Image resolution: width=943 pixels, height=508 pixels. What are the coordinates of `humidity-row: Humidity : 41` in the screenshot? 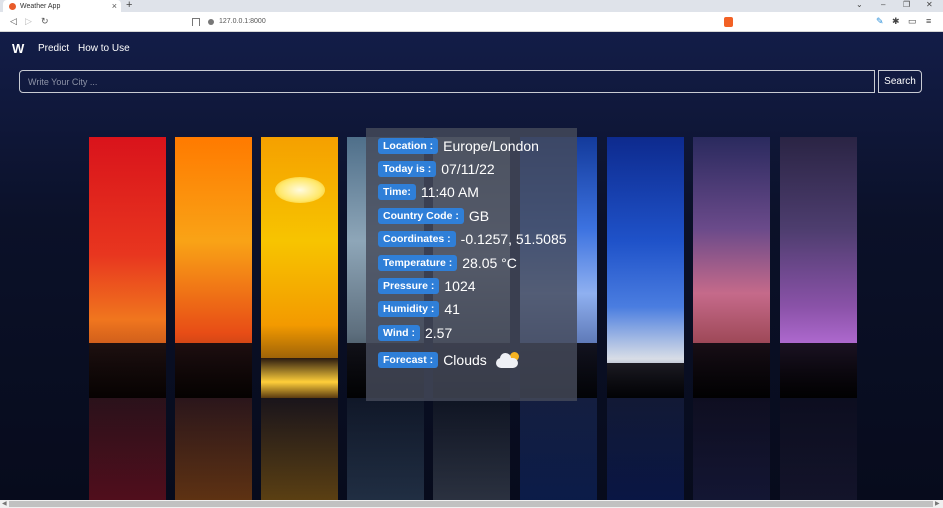 It's located at (419, 309).